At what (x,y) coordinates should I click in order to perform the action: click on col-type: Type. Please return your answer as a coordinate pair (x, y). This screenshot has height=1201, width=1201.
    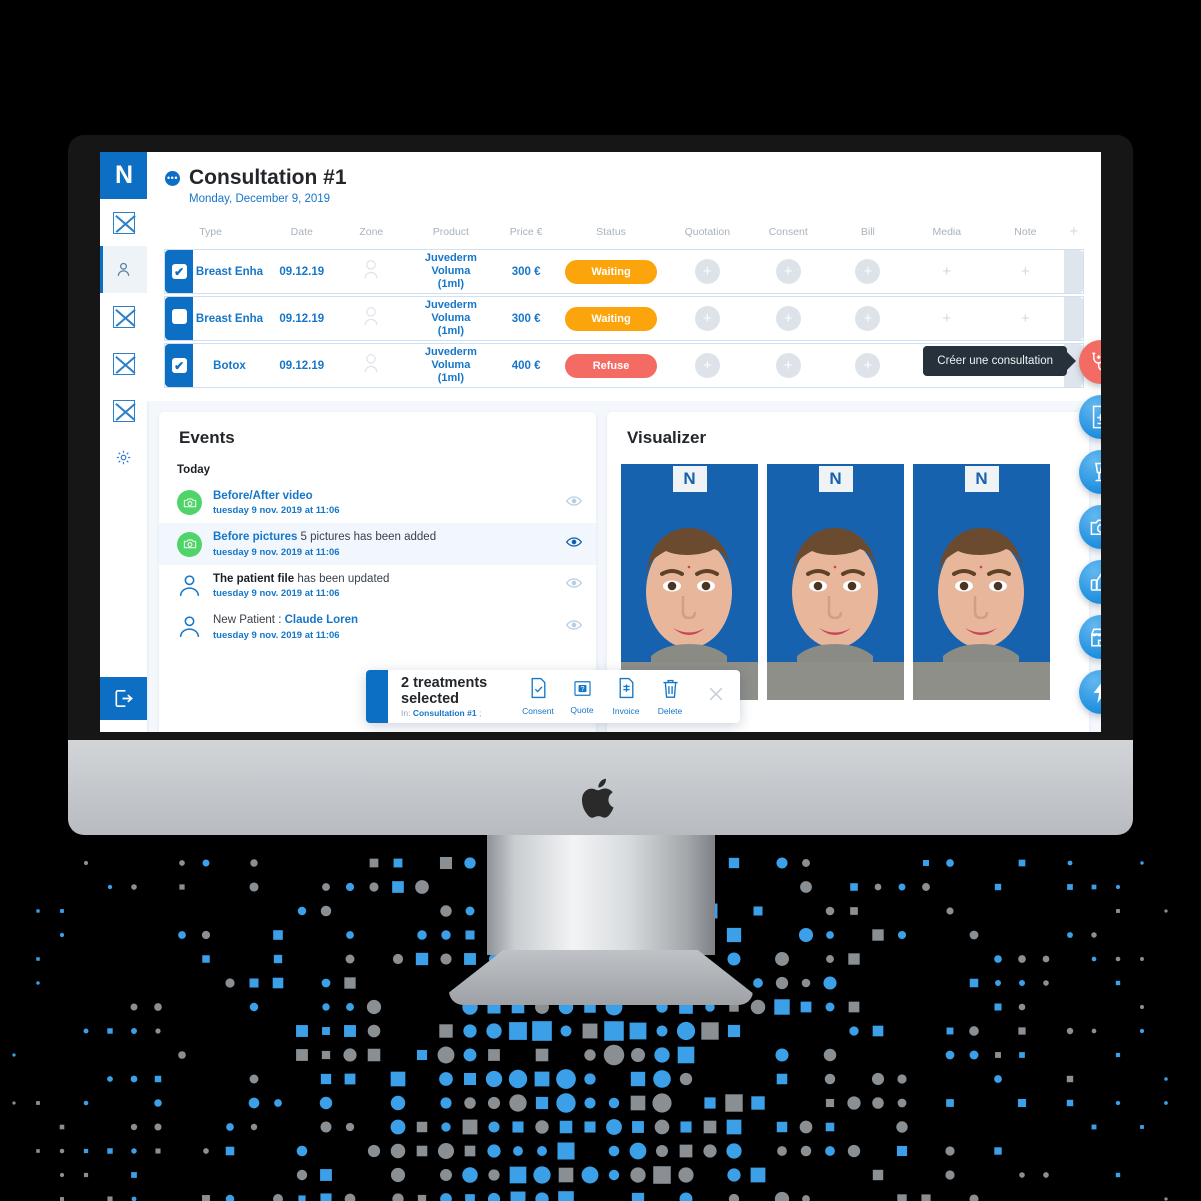
    Looking at the image, I should click on (210, 231).